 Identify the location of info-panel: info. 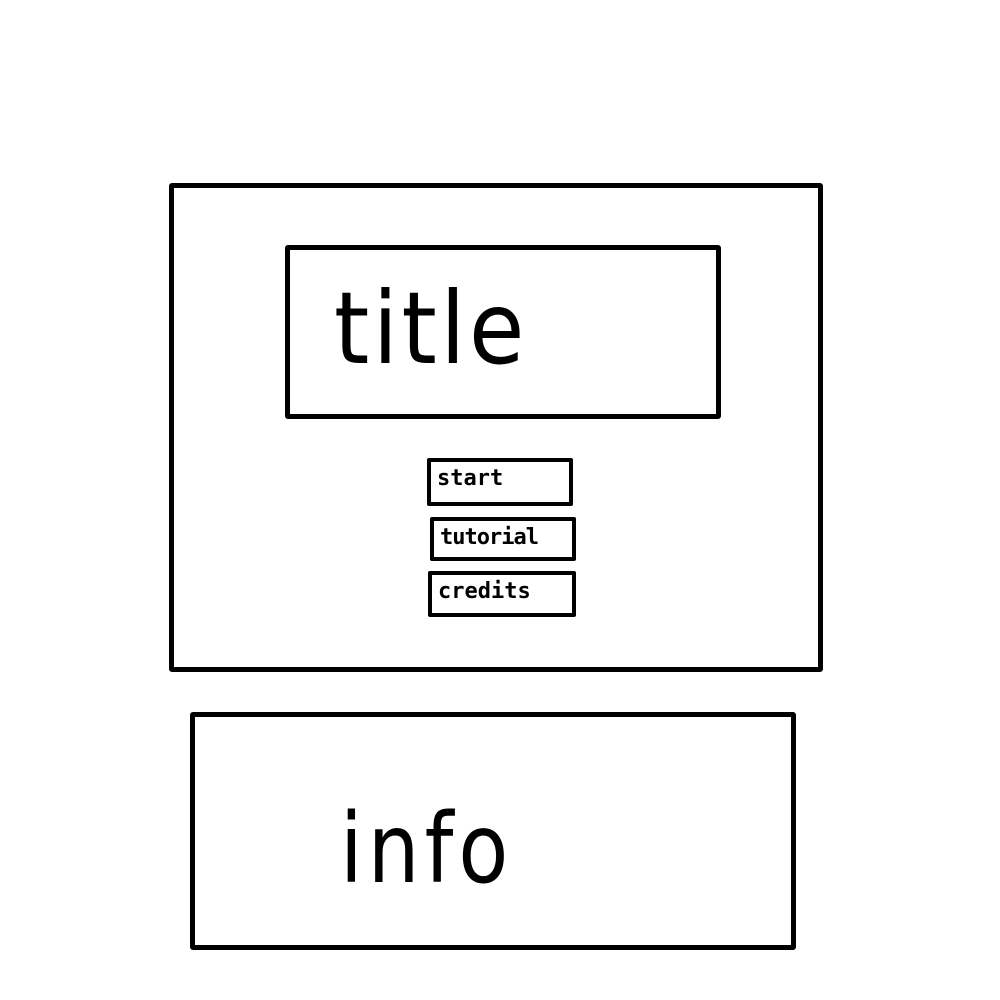
(493, 831).